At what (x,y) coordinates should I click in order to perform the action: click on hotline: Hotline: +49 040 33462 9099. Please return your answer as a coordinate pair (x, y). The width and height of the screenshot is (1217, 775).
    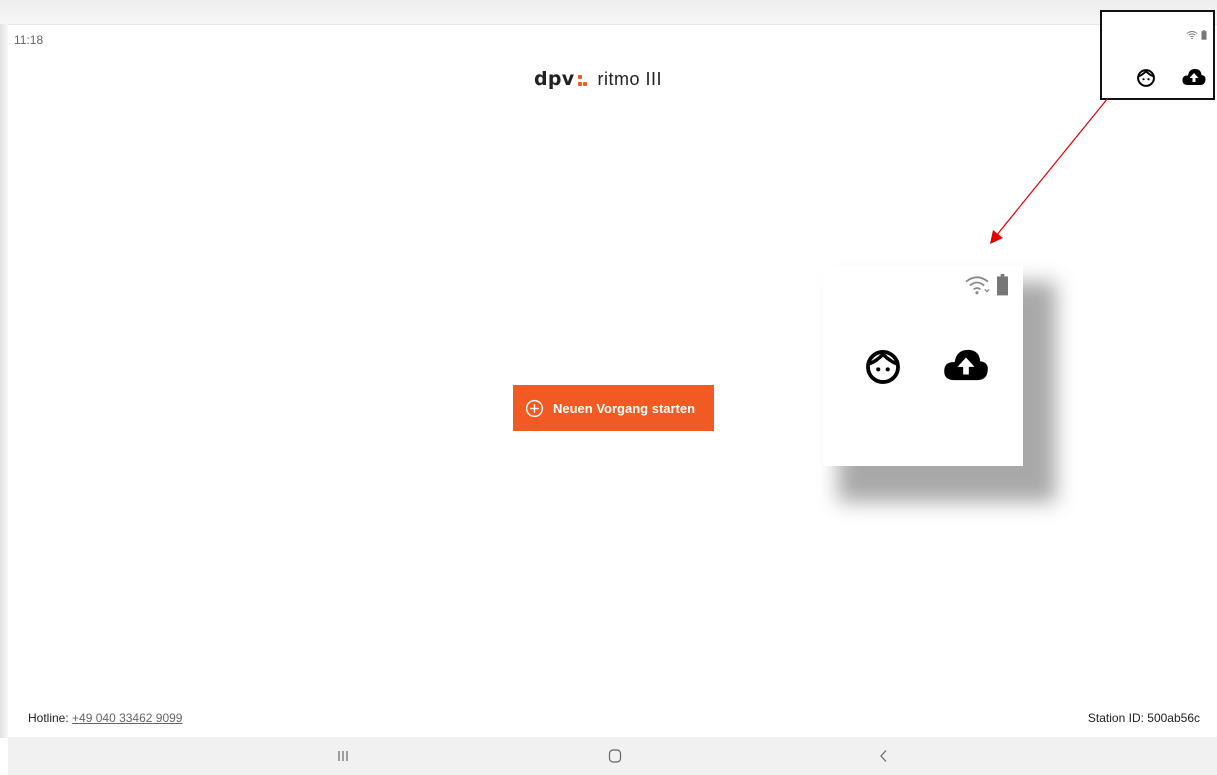
    Looking at the image, I should click on (105, 718).